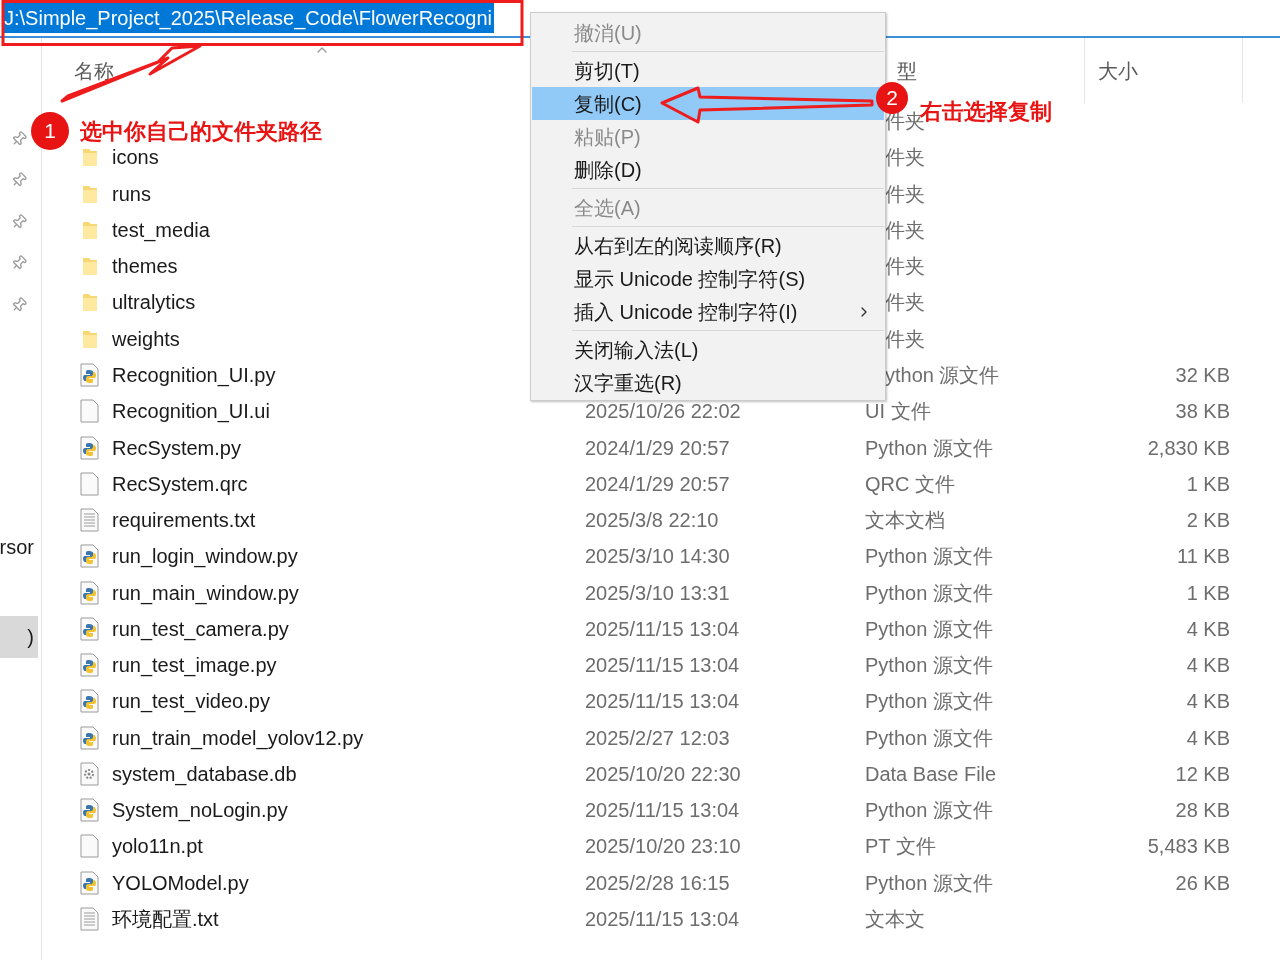 The width and height of the screenshot is (1280, 960). What do you see at coordinates (663, 773) in the screenshot?
I see `file-date: 2025/10/20 22:30` at bounding box center [663, 773].